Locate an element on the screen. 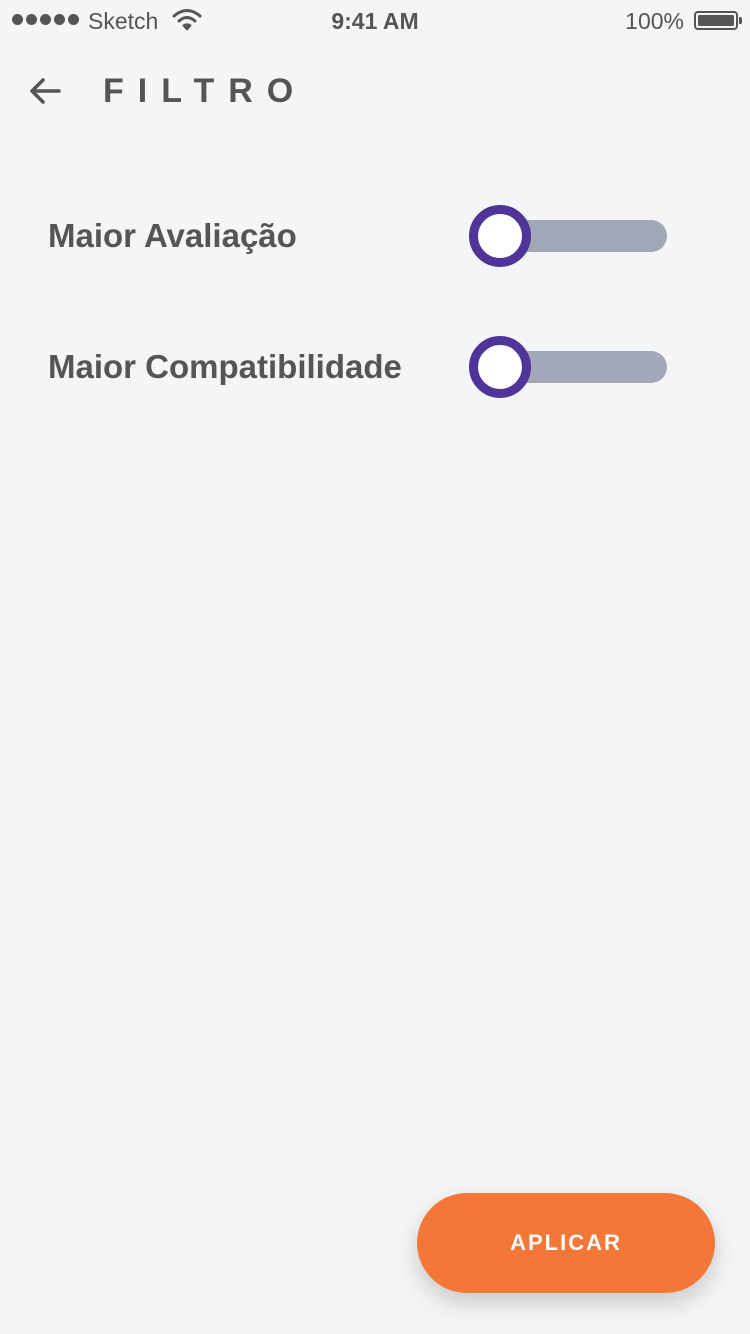 This screenshot has height=1334, width=750. battery-icon is located at coordinates (718, 20).